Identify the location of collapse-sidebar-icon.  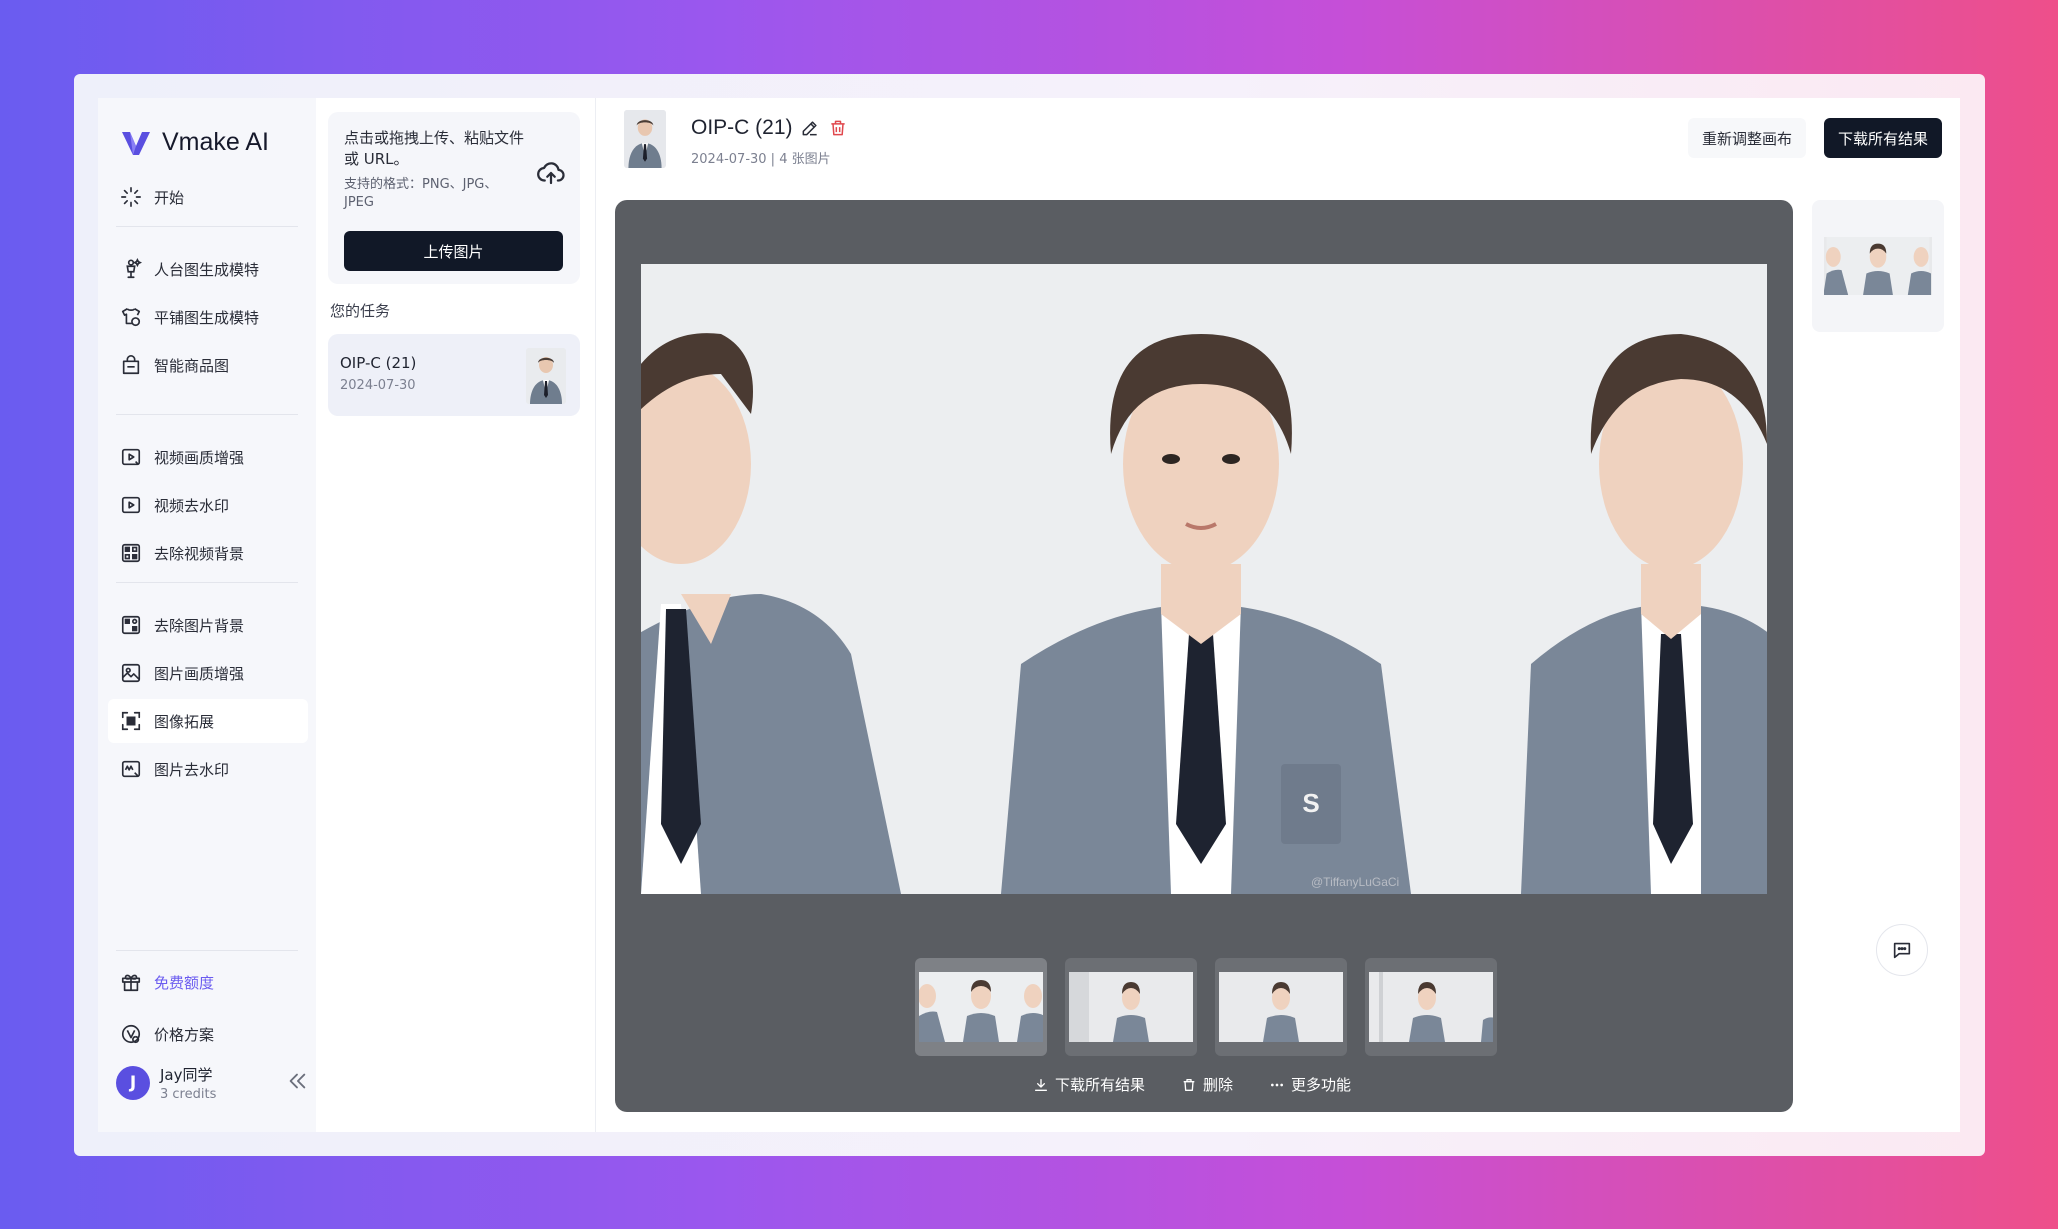
(297, 1081).